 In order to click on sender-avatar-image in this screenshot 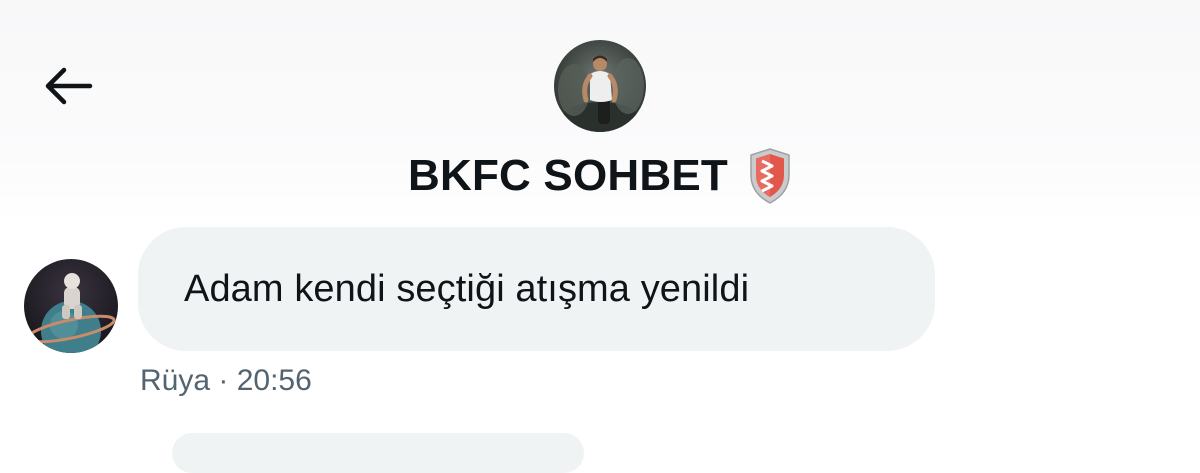, I will do `click(71, 313)`.